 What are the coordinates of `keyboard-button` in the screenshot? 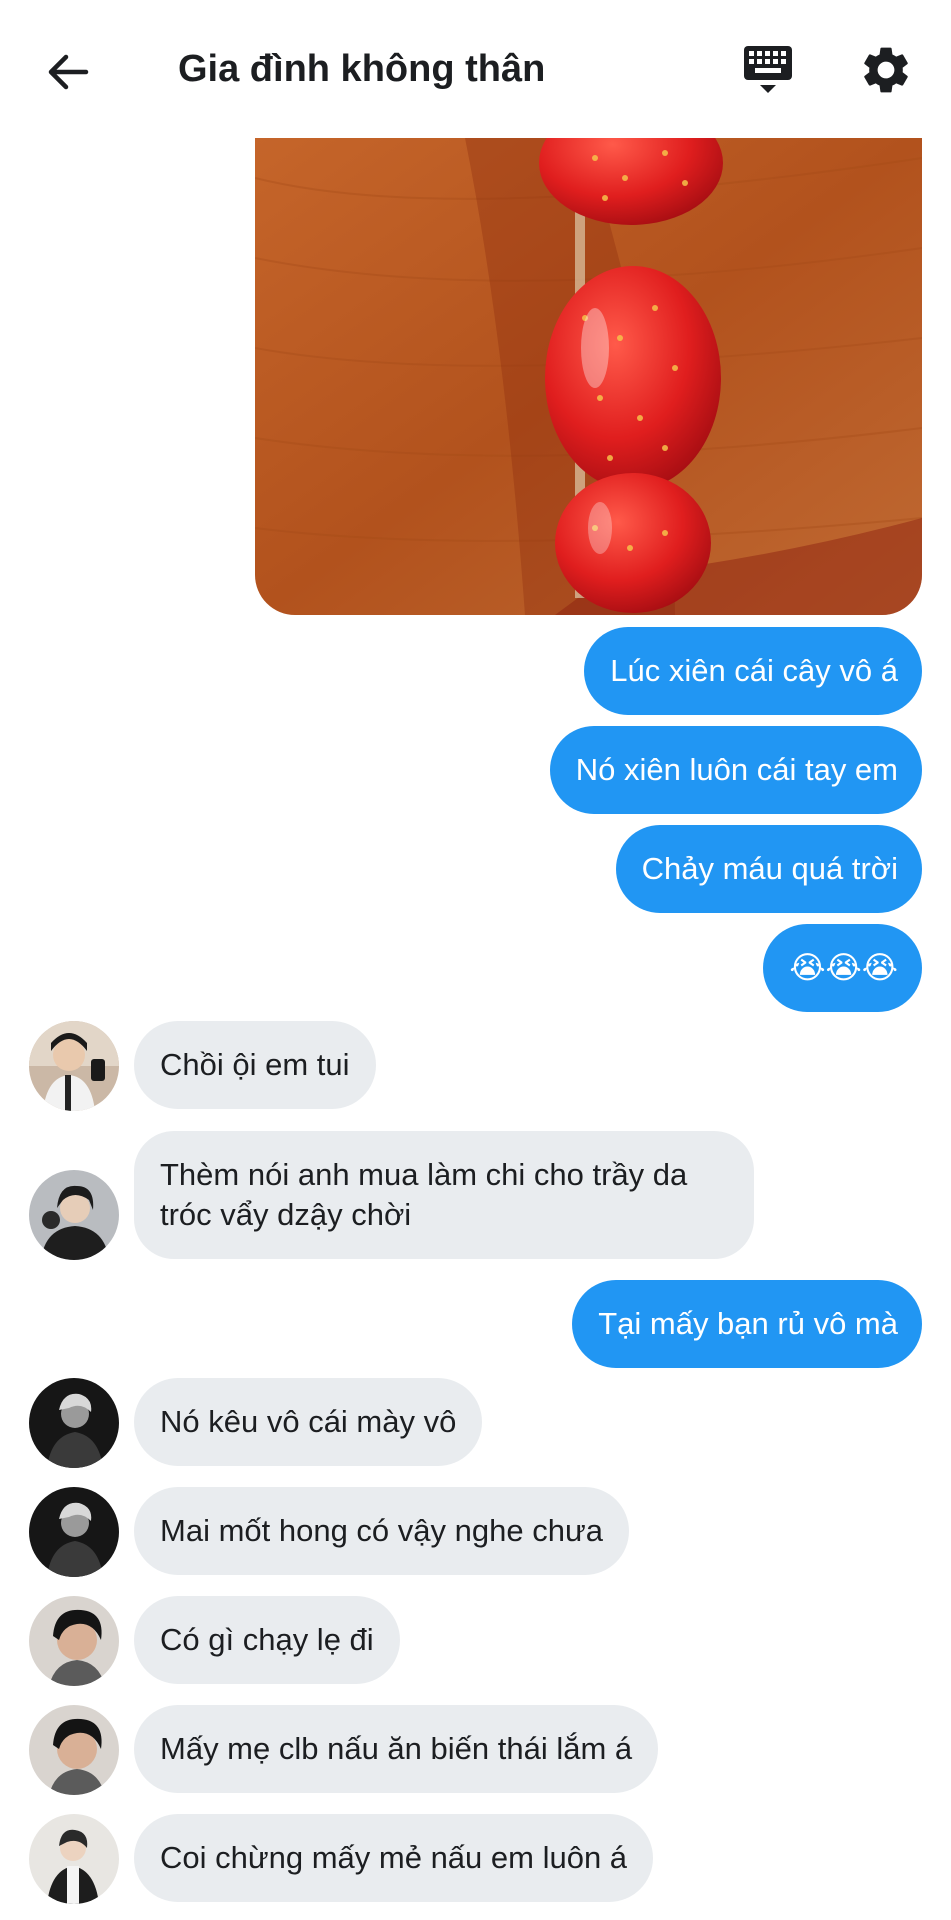 It's located at (768, 70).